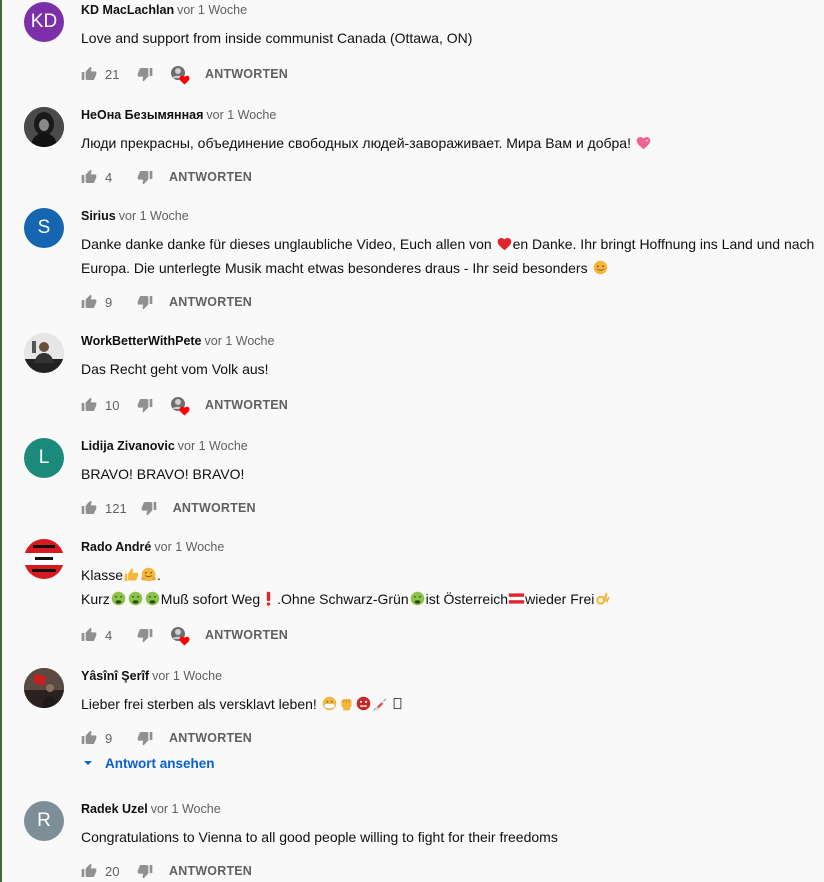 The height and width of the screenshot is (882, 824). Describe the element at coordinates (88, 763) in the screenshot. I see `caret-down-icon` at that location.